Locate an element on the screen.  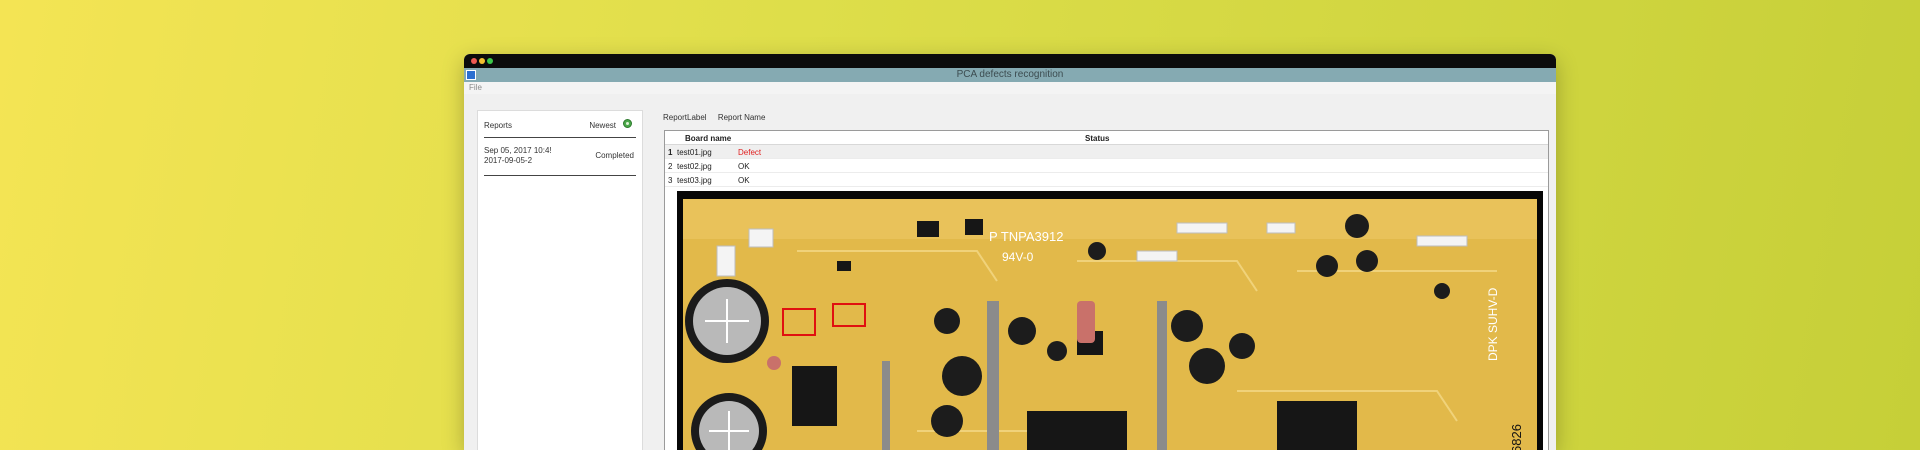
board-name-cell: test03.jpg is located at coordinates (694, 180).